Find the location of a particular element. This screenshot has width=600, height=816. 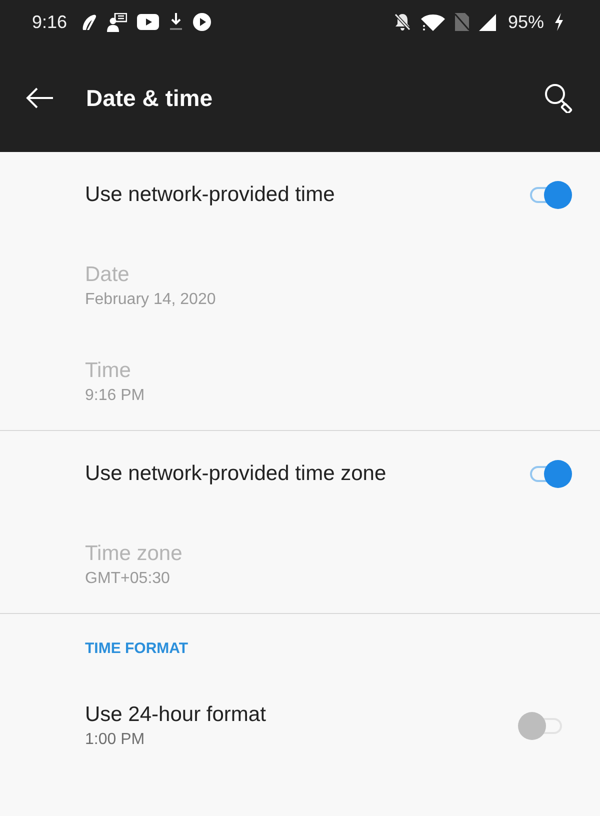

setting-title: Date is located at coordinates (107, 274).